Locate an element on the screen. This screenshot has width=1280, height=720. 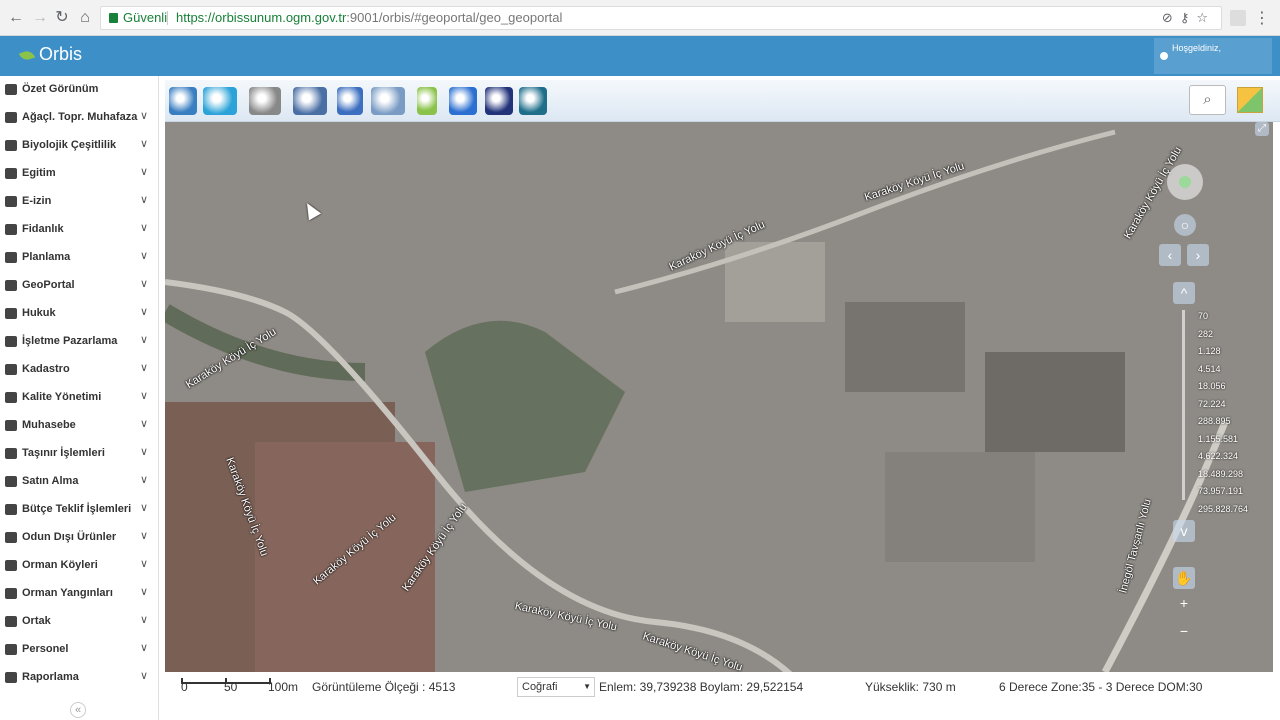
leaf-icon is located at coordinates (27, 55).